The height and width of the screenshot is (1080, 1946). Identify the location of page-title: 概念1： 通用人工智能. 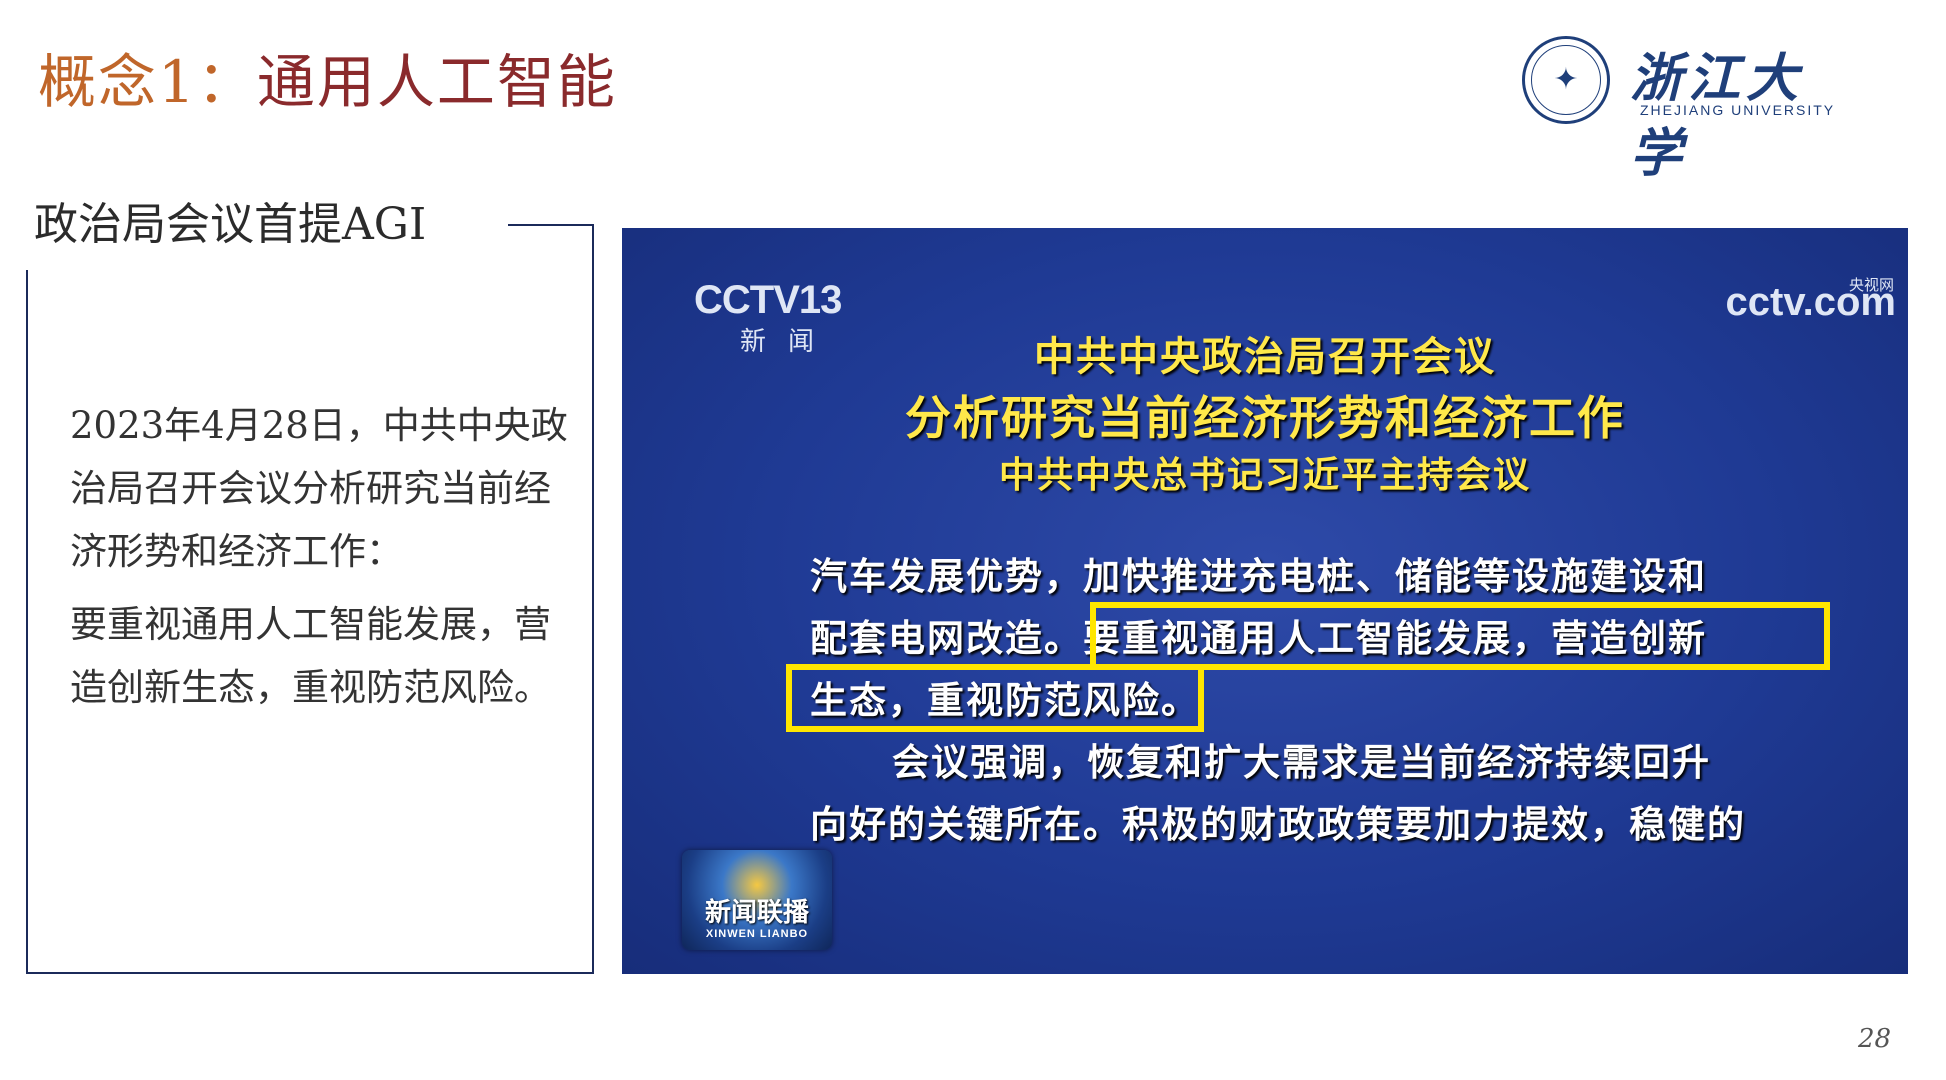
(327, 77).